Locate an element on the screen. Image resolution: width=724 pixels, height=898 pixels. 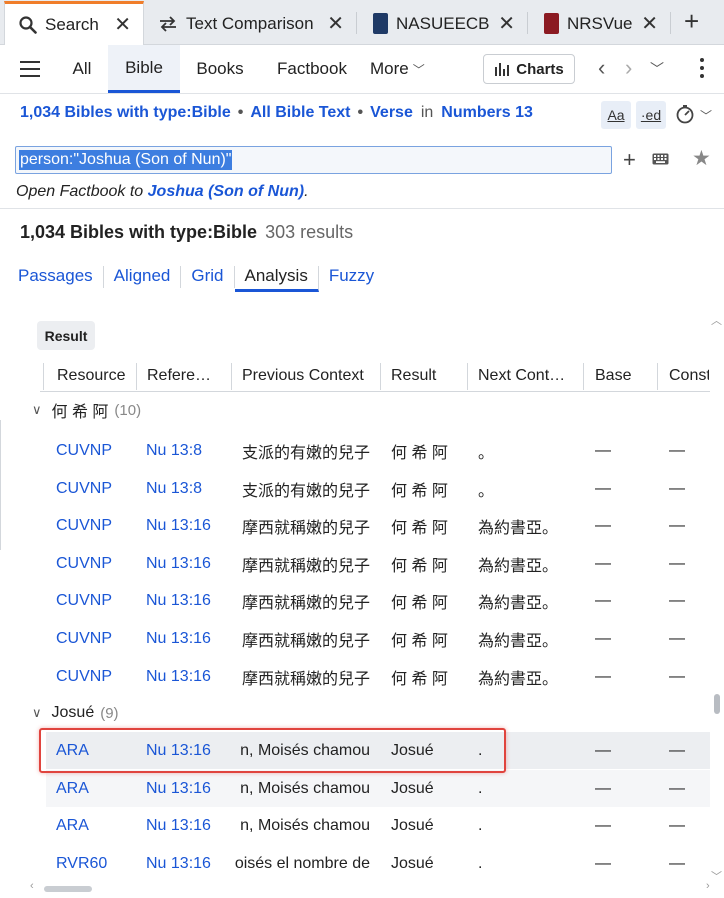
bibles-filter-link: 1,034 Bibles with type:Bible is located at coordinates (125, 112).